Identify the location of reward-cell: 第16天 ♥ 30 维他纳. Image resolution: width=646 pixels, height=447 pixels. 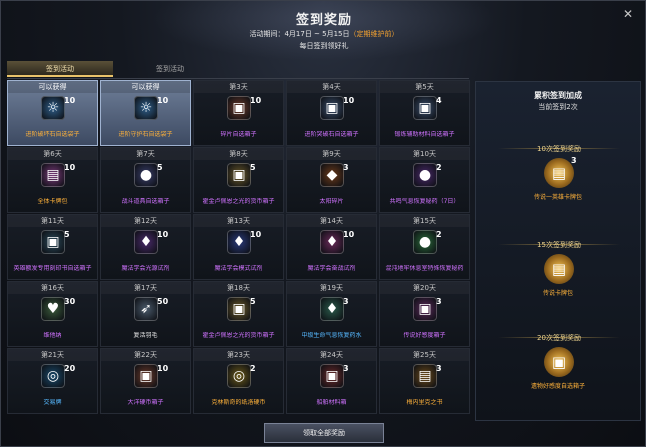
(52, 314).